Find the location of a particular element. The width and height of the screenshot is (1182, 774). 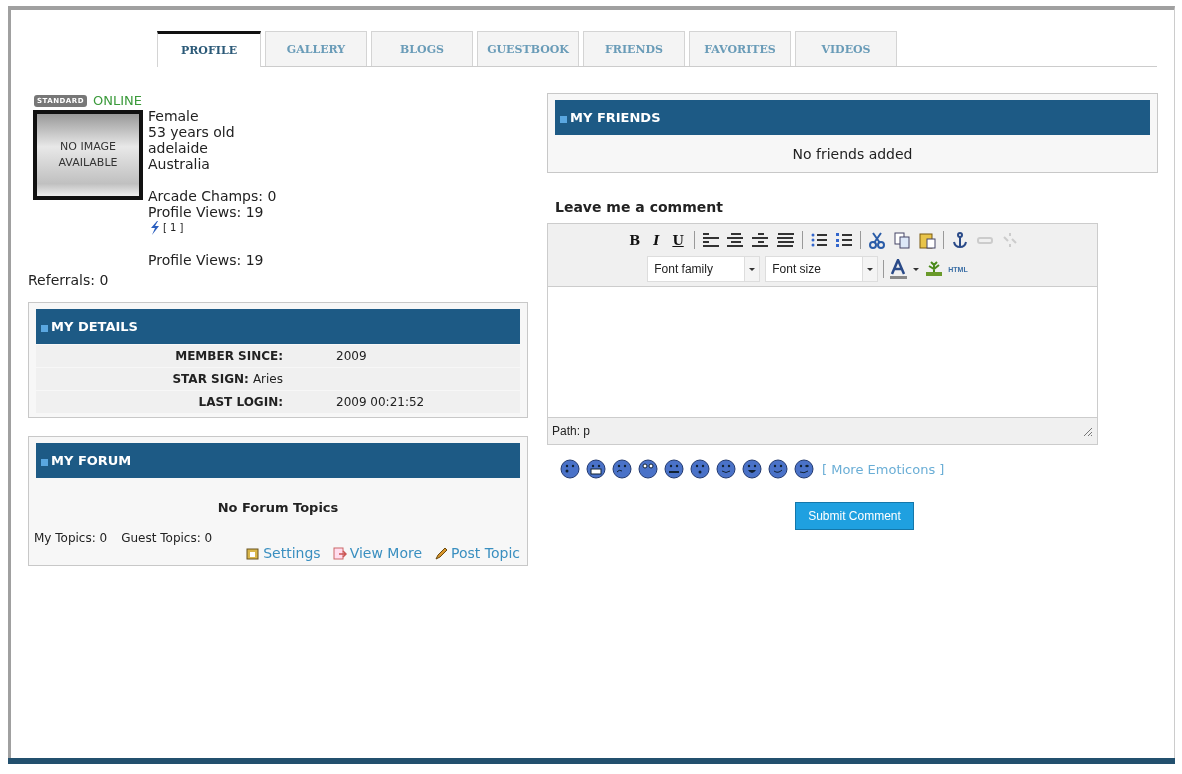

profile-tab: GUESTBOOK is located at coordinates (528, 48).